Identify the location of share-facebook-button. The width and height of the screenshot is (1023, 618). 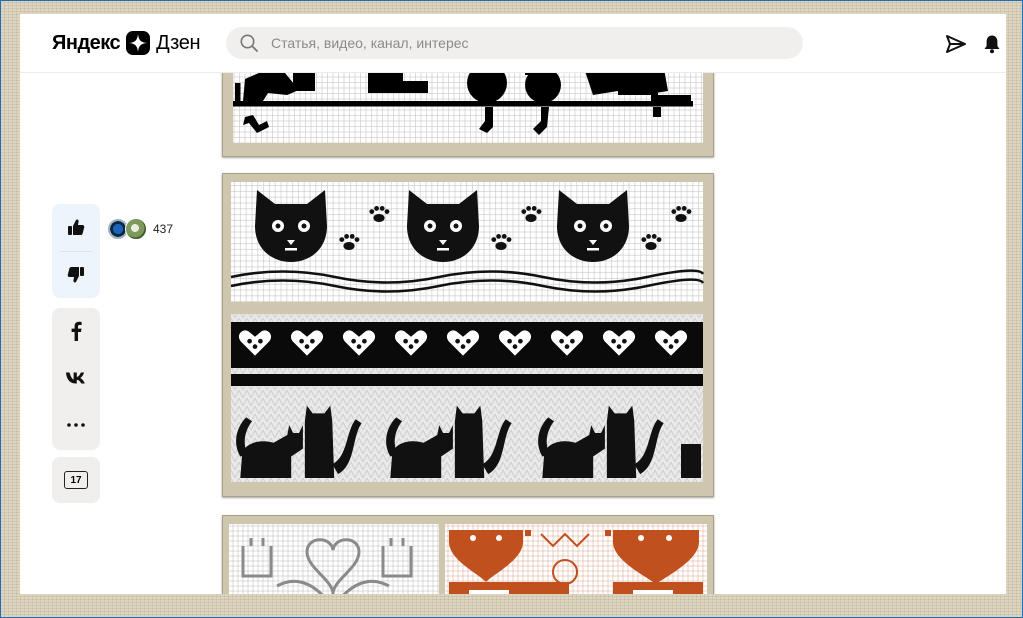
(76, 331).